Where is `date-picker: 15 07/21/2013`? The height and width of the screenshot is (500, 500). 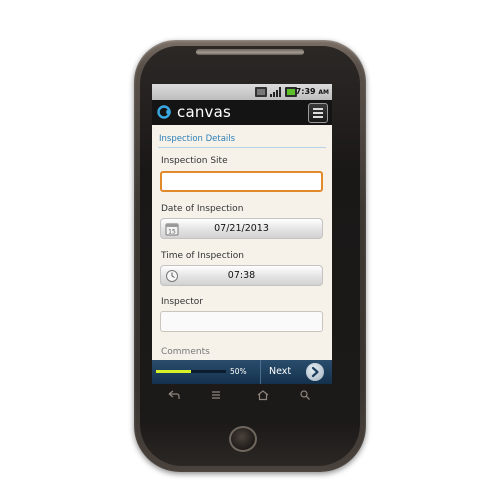 date-picker: 15 07/21/2013 is located at coordinates (241, 228).